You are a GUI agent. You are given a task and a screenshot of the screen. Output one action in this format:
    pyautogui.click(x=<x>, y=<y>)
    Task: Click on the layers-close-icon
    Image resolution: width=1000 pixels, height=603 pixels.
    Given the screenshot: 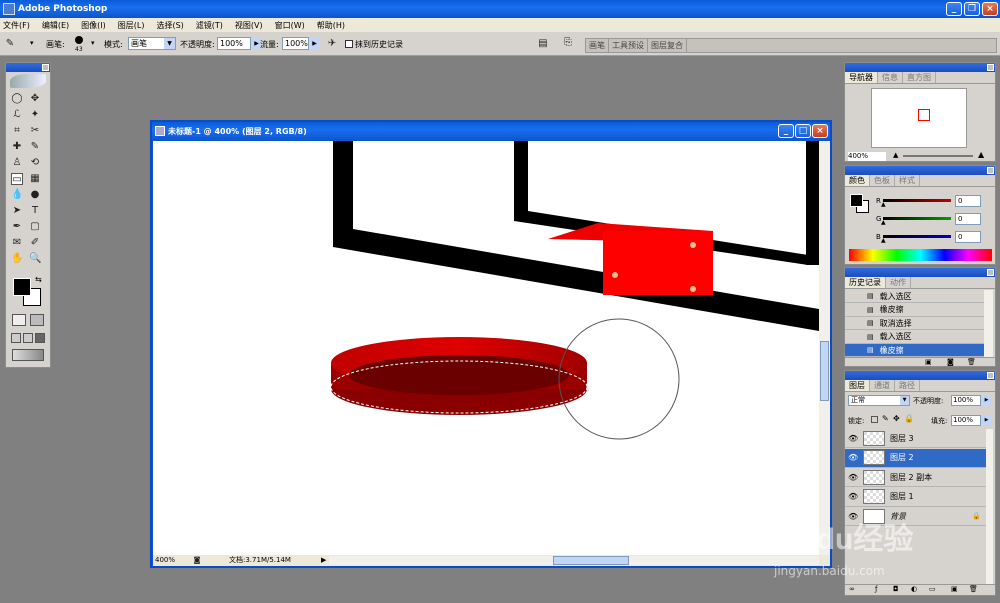 What is the action you would take?
    pyautogui.click(x=990, y=375)
    